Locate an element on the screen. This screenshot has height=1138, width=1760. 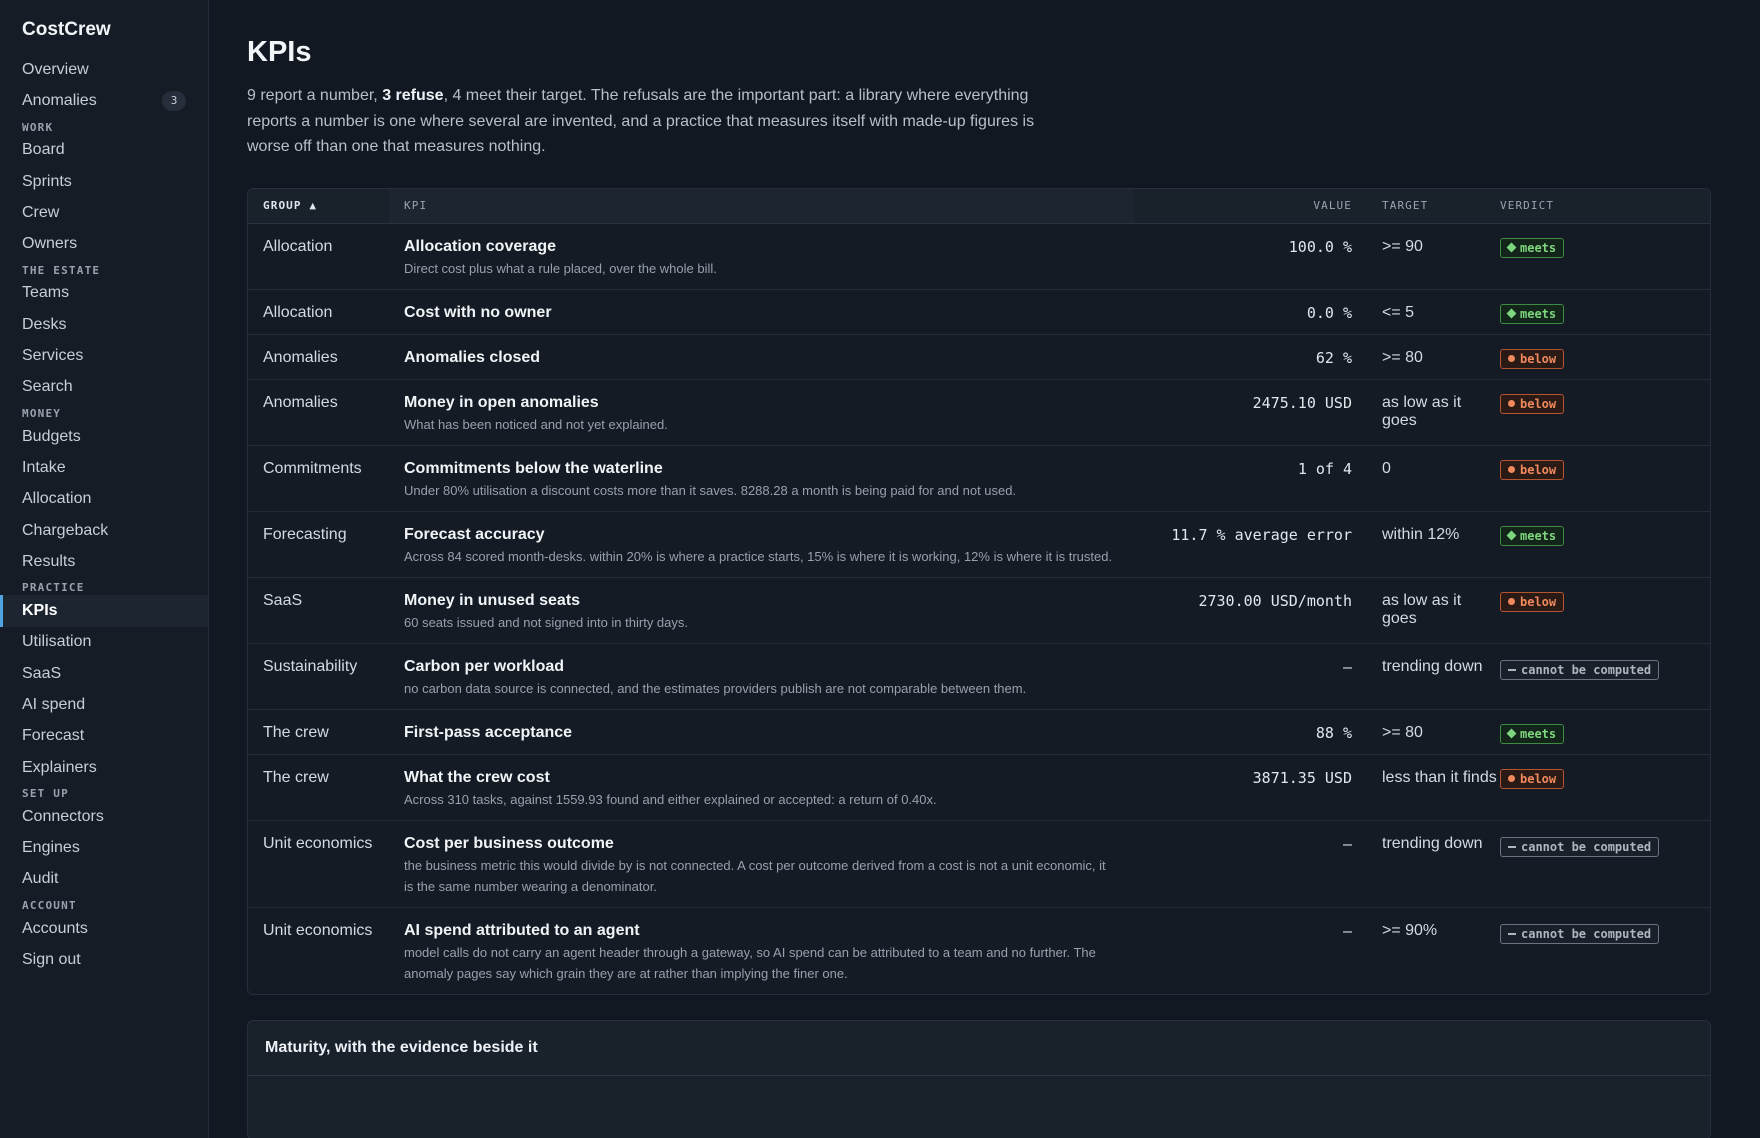
kpi-group: Forecasting is located at coordinates (305, 534).